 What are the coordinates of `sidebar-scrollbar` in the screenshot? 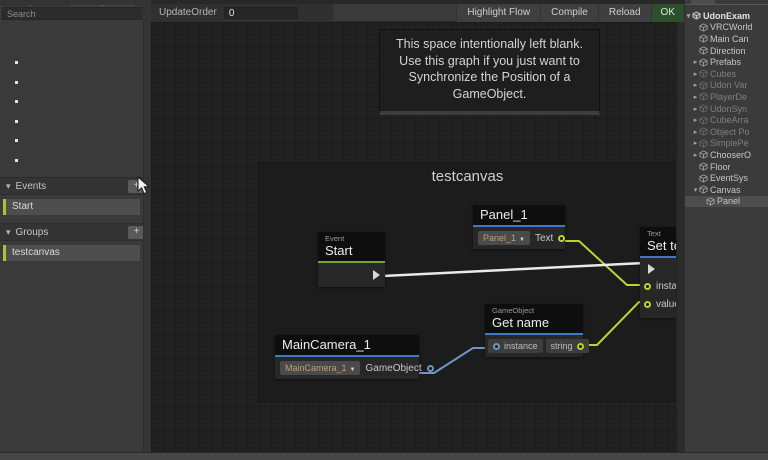 It's located at (147, 229).